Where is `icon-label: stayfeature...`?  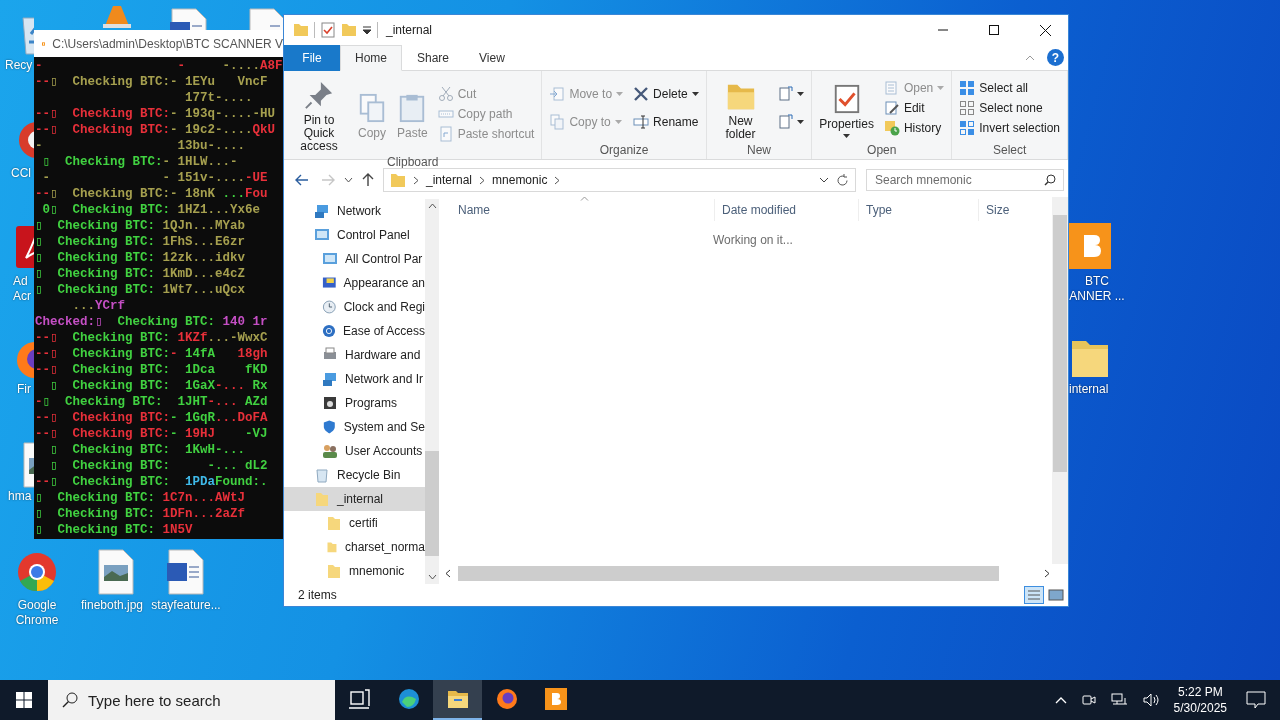
icon-label: stayfeature... is located at coordinates (186, 605).